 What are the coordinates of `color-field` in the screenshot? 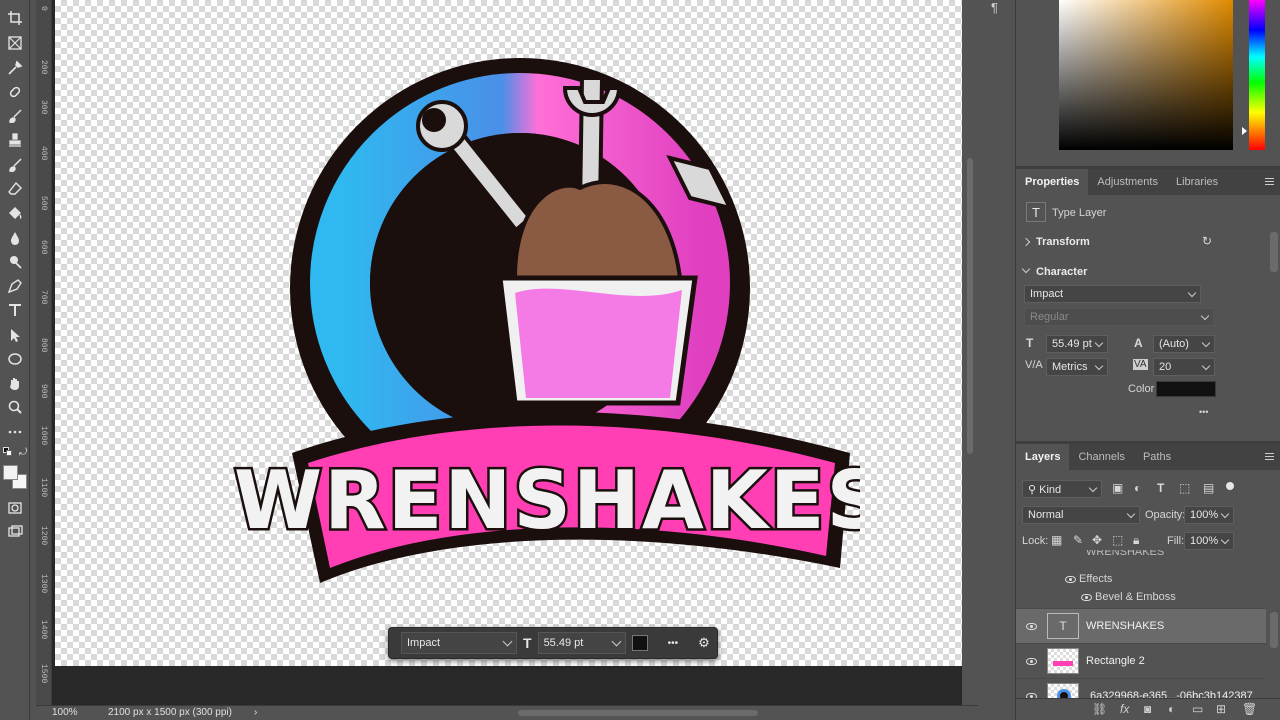 It's located at (1146, 75).